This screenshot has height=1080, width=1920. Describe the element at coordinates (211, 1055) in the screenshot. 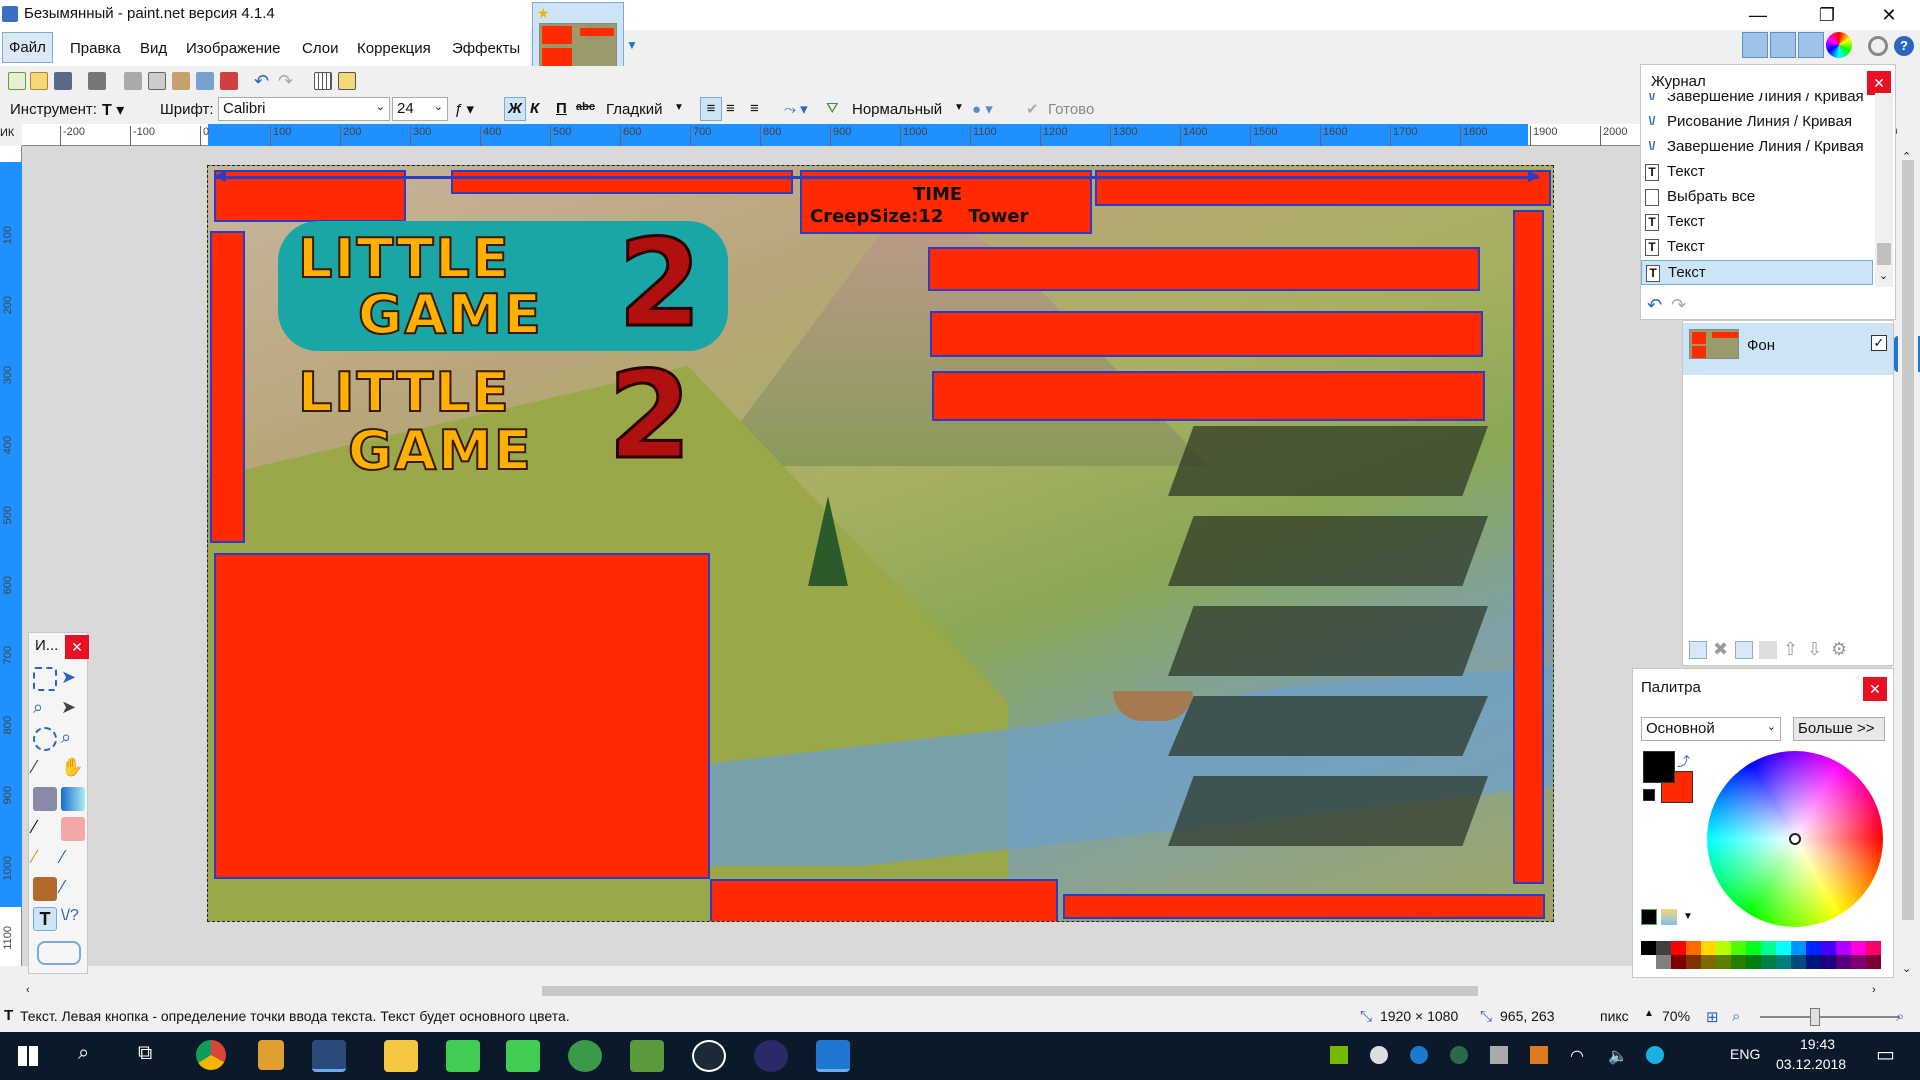

I see `chrome-icon` at that location.